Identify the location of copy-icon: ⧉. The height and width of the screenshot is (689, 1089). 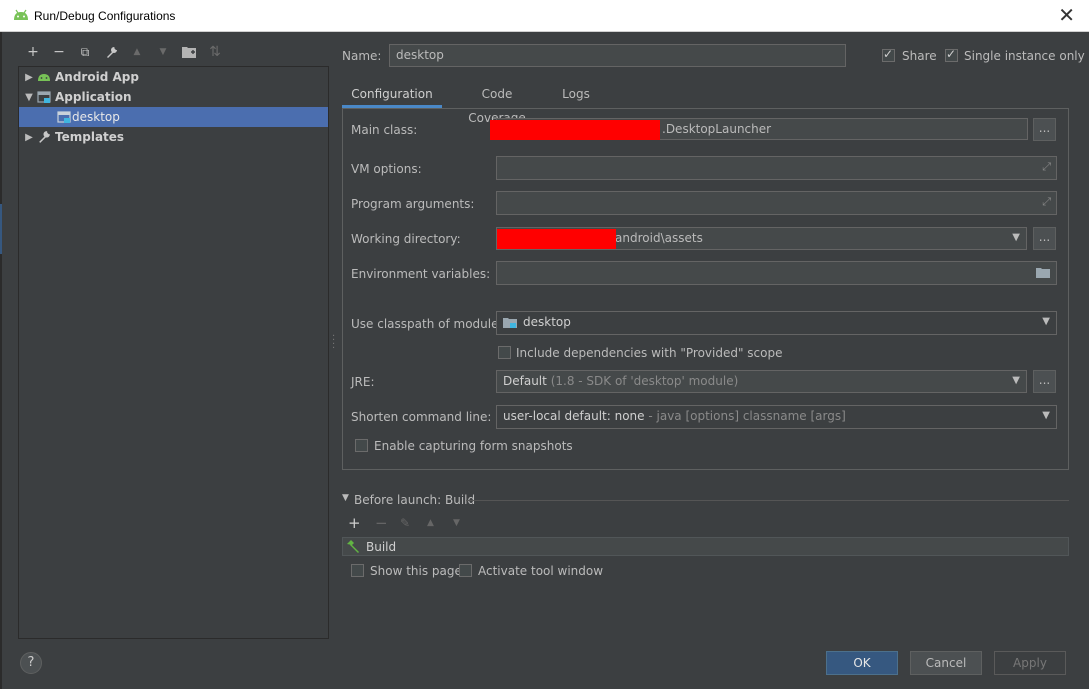
(85, 52).